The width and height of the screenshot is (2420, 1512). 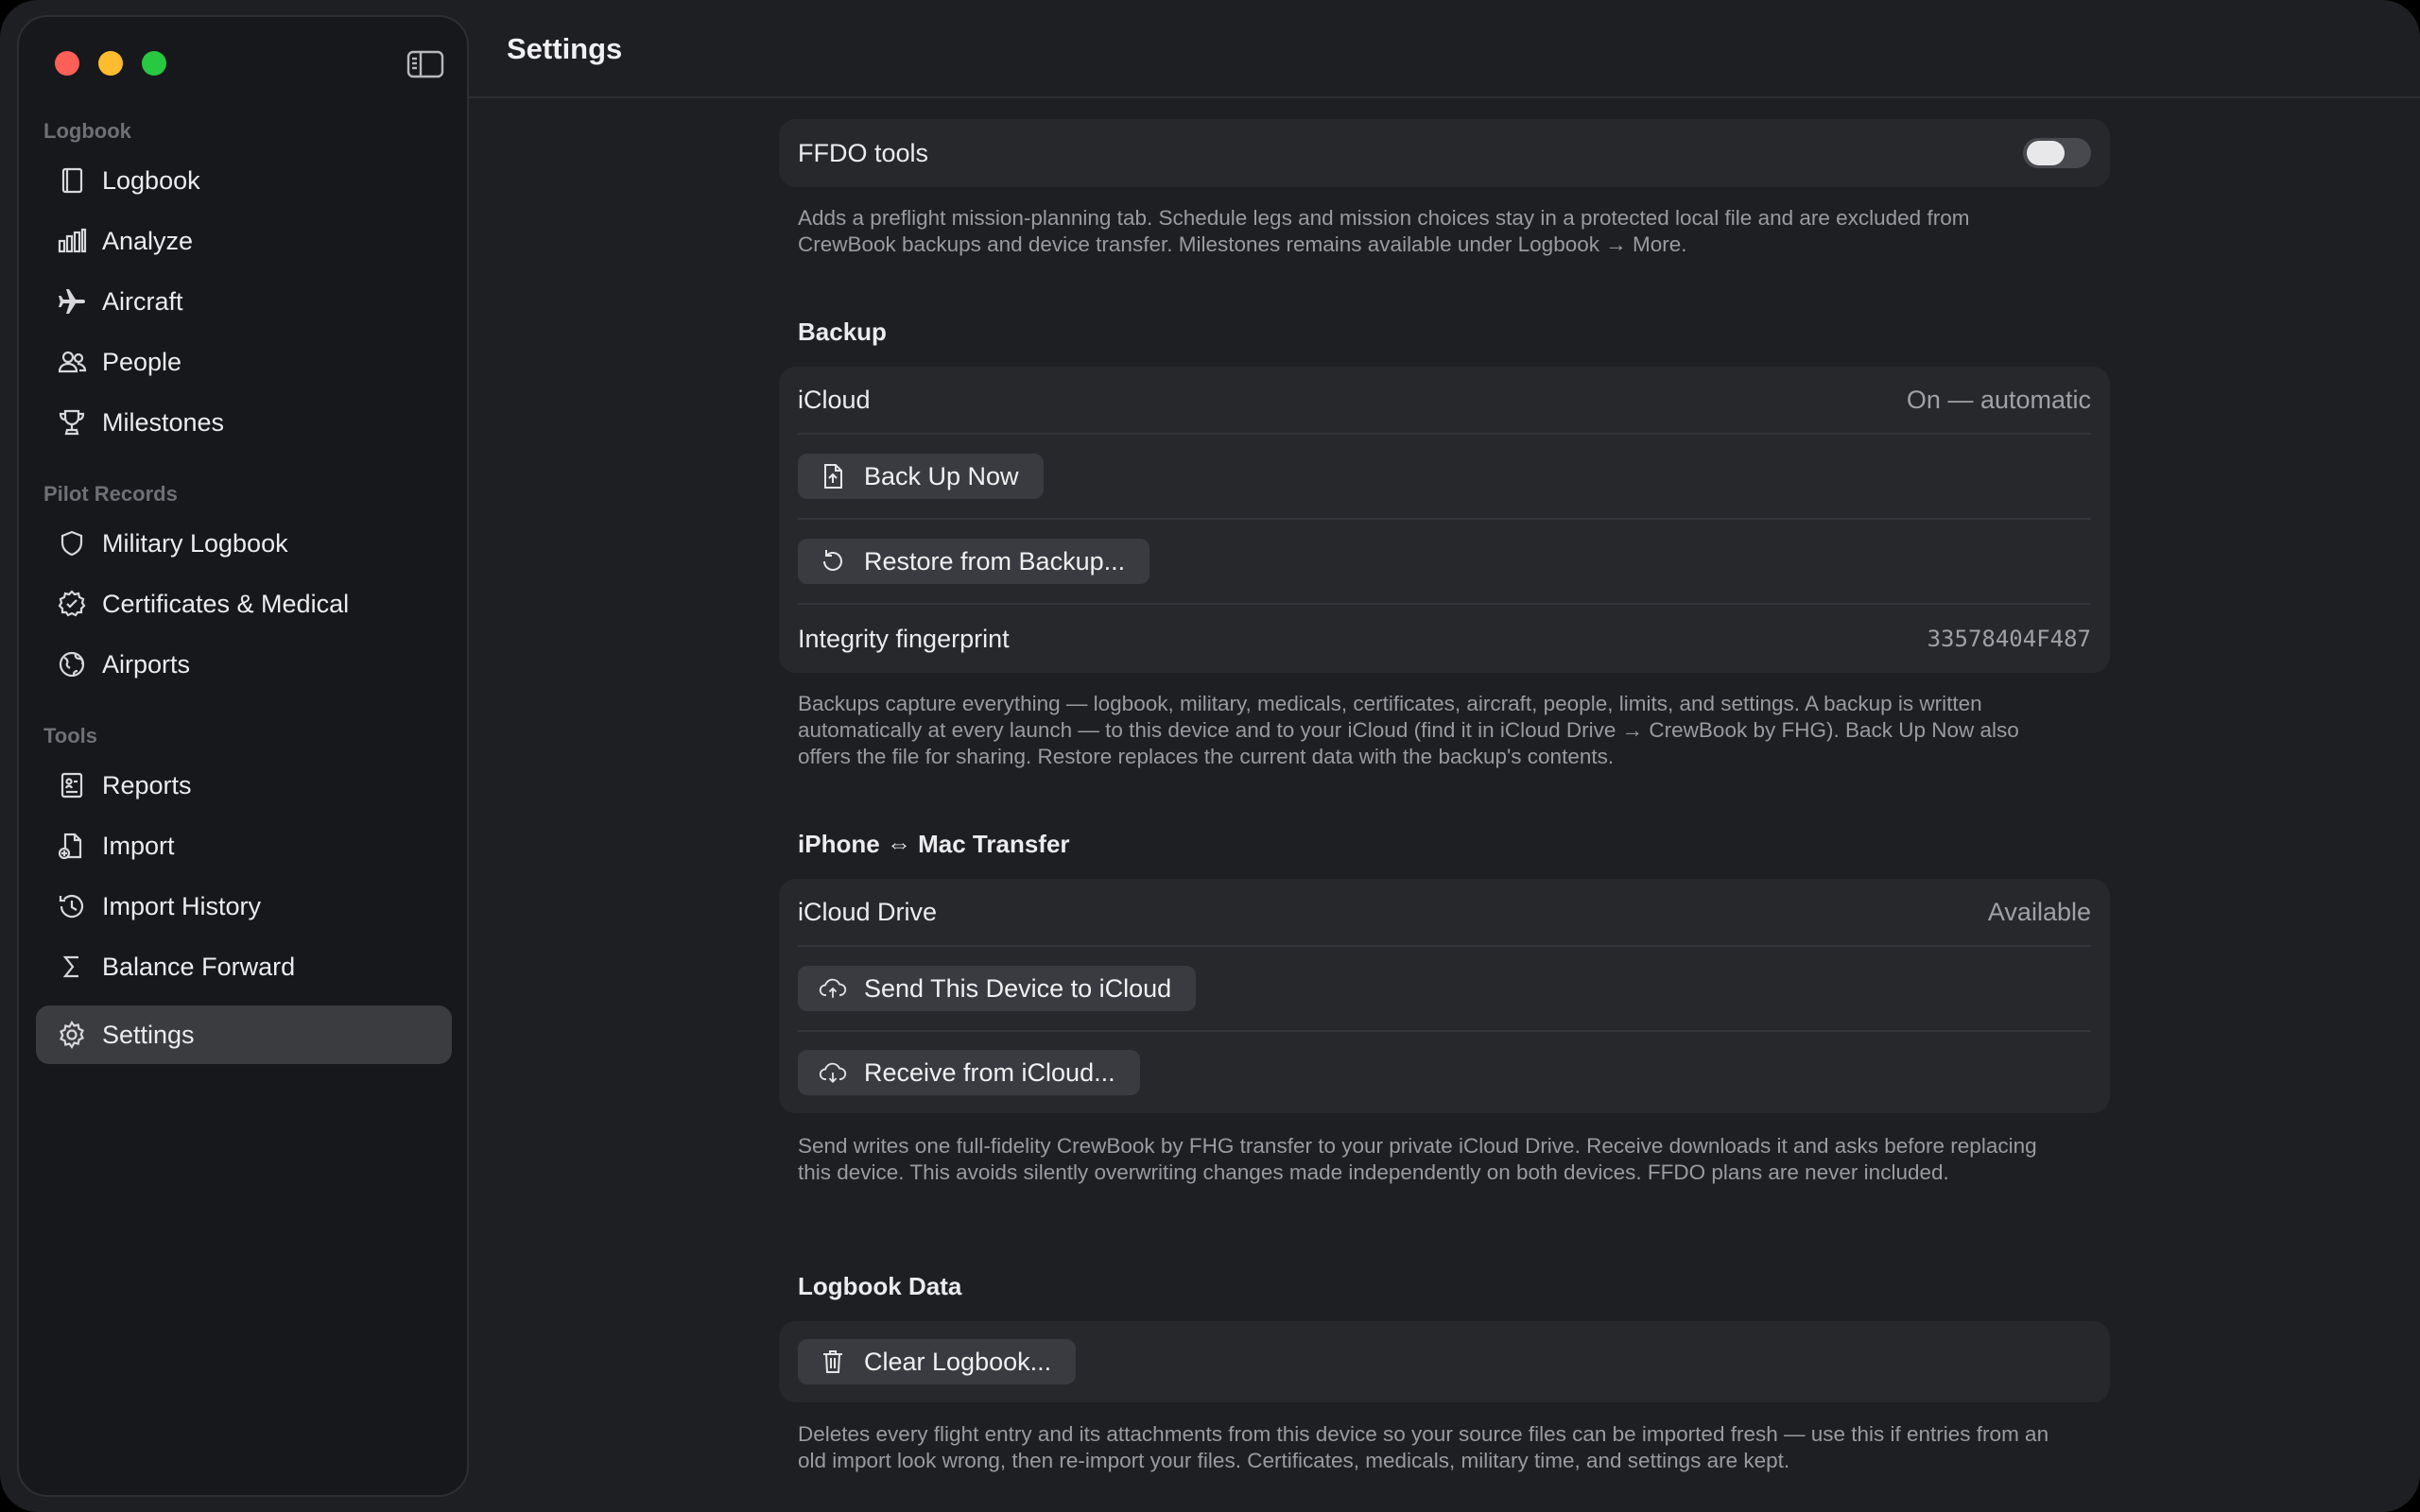 What do you see at coordinates (147, 784) in the screenshot?
I see `sidebar-item-label: Reports` at bounding box center [147, 784].